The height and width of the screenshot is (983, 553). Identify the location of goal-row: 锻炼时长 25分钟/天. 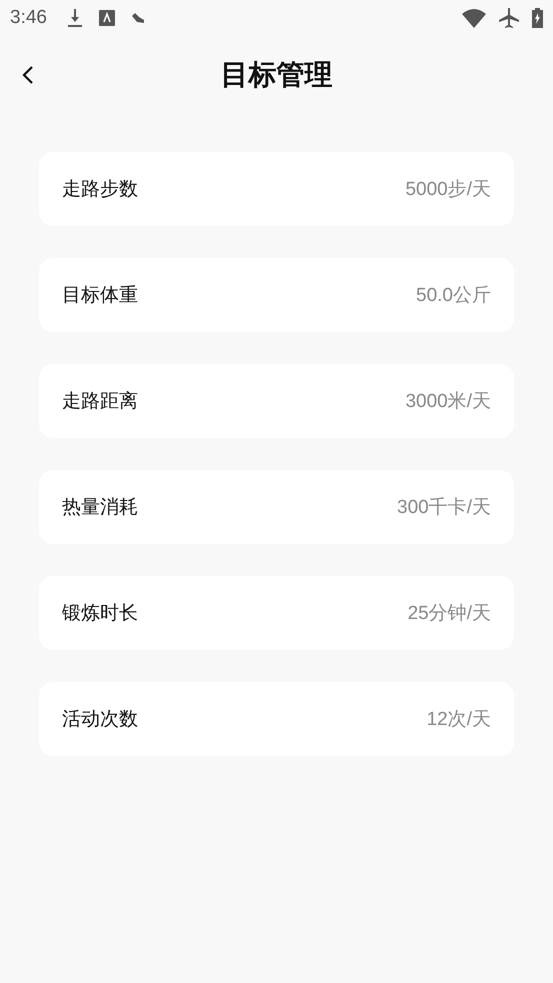
(276, 613).